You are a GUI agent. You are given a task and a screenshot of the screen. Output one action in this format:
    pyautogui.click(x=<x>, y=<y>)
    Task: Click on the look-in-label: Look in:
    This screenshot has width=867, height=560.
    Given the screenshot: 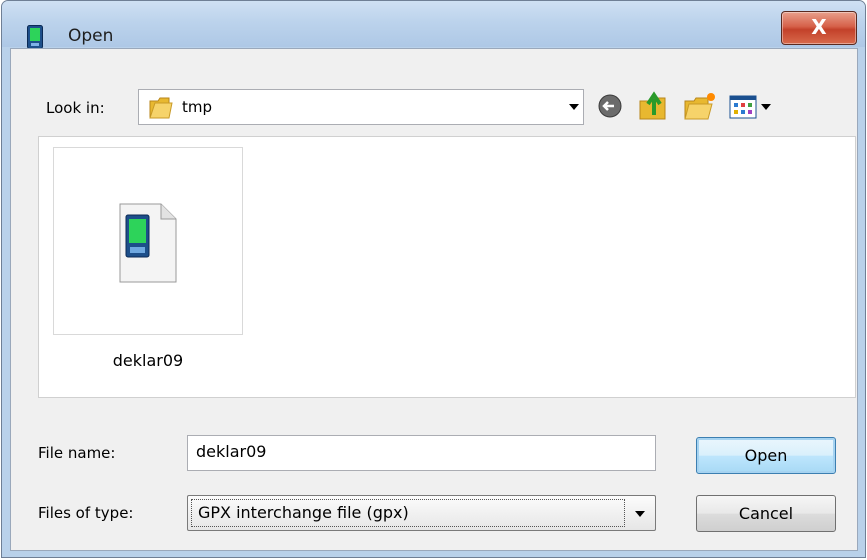 What is the action you would take?
    pyautogui.click(x=75, y=108)
    